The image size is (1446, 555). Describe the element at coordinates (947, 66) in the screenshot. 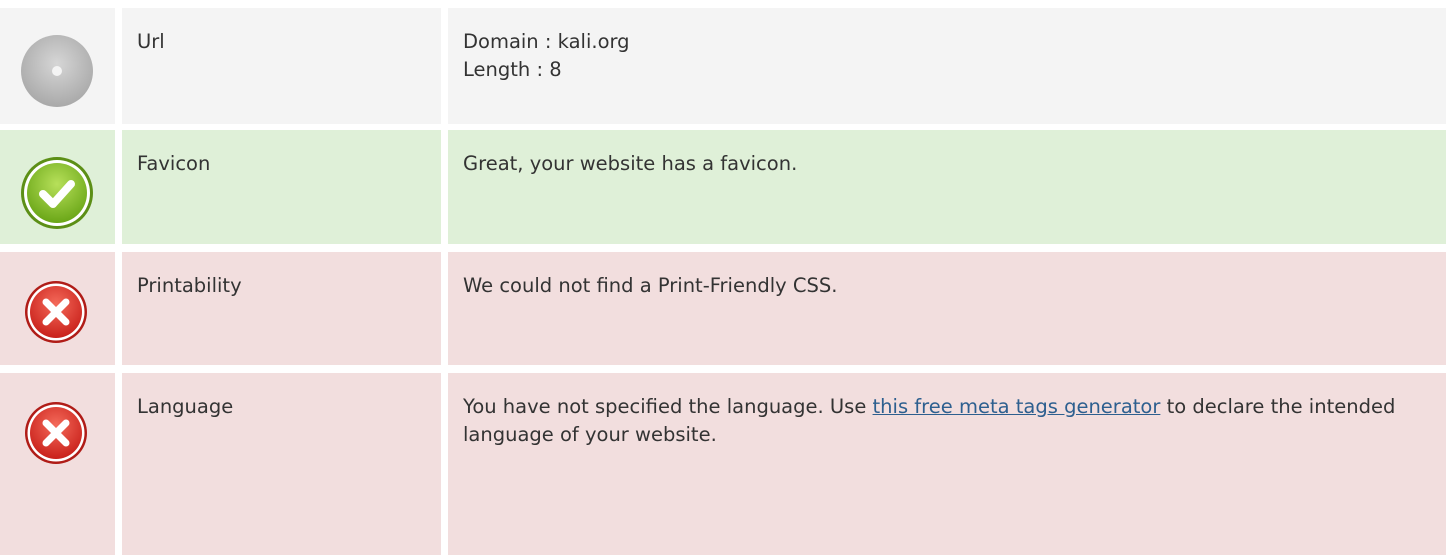

I see `row-value-cell: Domain : kali.org Length : 8` at that location.